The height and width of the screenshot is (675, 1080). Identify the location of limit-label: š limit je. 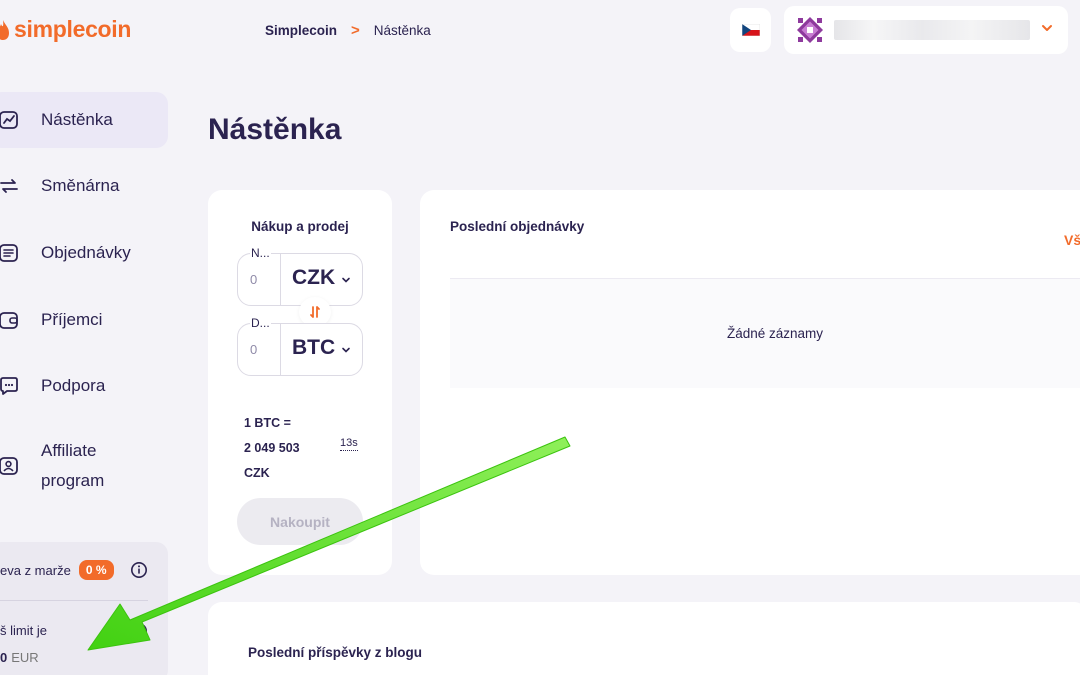
(23, 630).